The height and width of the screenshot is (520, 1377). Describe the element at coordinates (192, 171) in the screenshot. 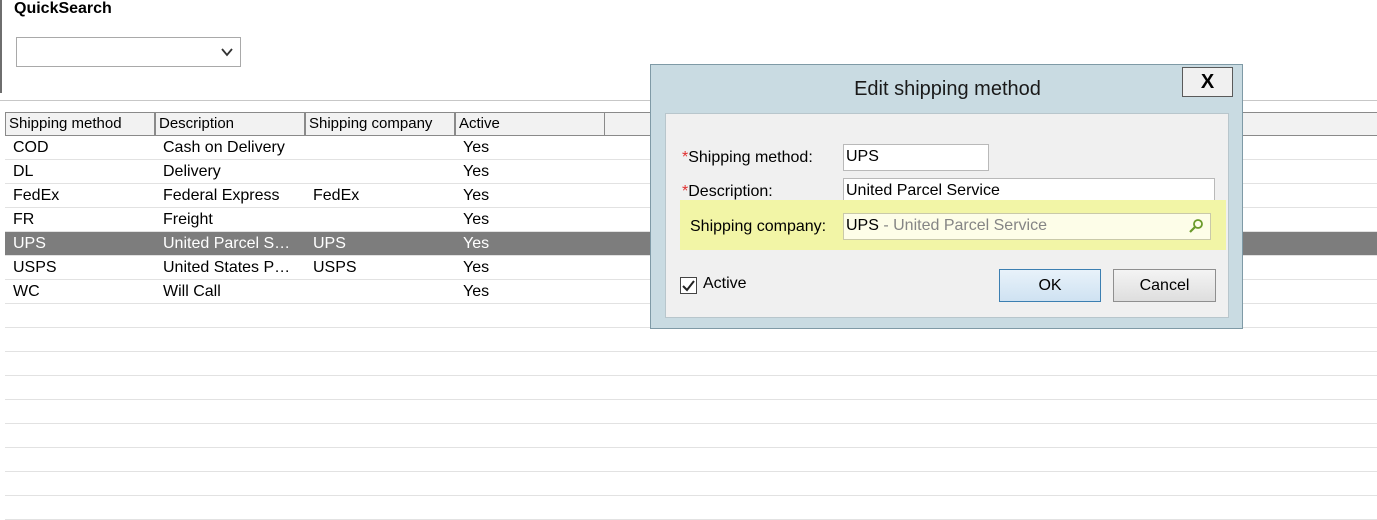

I see `cell-description: Delivery` at that location.